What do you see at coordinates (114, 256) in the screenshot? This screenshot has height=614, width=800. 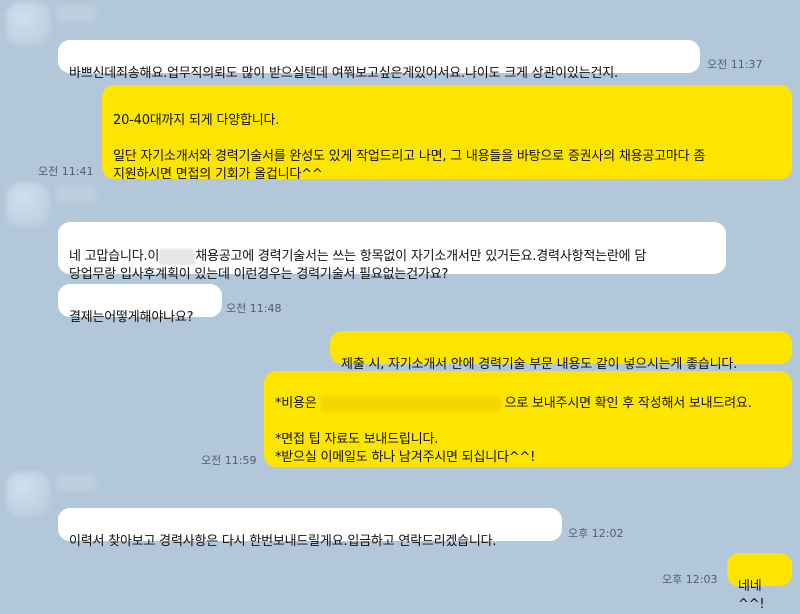 I see `message-text: 네 고맙습니다.이` at bounding box center [114, 256].